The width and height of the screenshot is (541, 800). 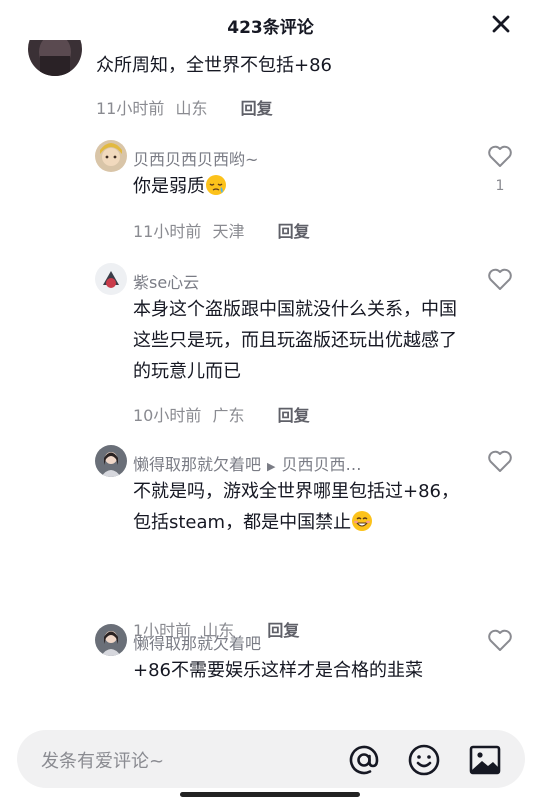 I want to click on comment-input-bar: 发条有爱评论~, so click(x=271, y=759).